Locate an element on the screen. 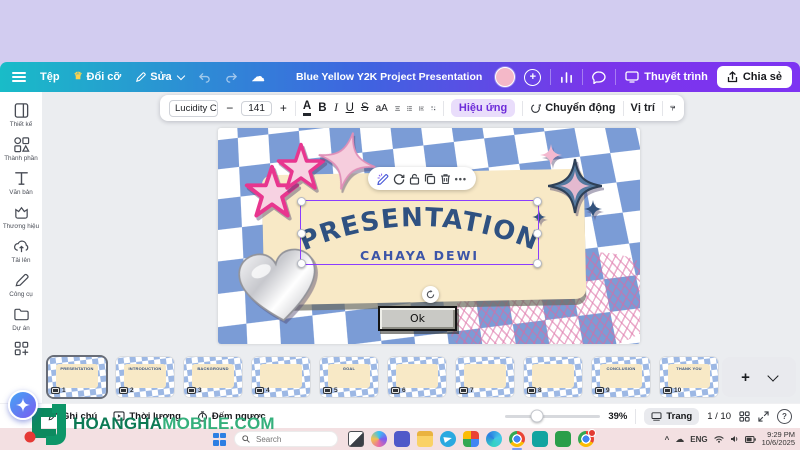 Image resolution: width=800 pixels, height=450 pixels. sidebar-item-brand: Thương hiệu is located at coordinates (21, 217).